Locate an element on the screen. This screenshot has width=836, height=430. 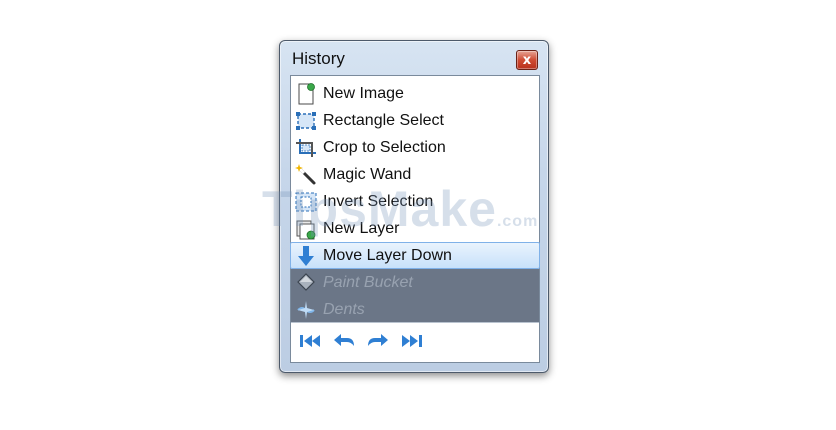
history-item-label: Rectangle Select is located at coordinates (383, 120).